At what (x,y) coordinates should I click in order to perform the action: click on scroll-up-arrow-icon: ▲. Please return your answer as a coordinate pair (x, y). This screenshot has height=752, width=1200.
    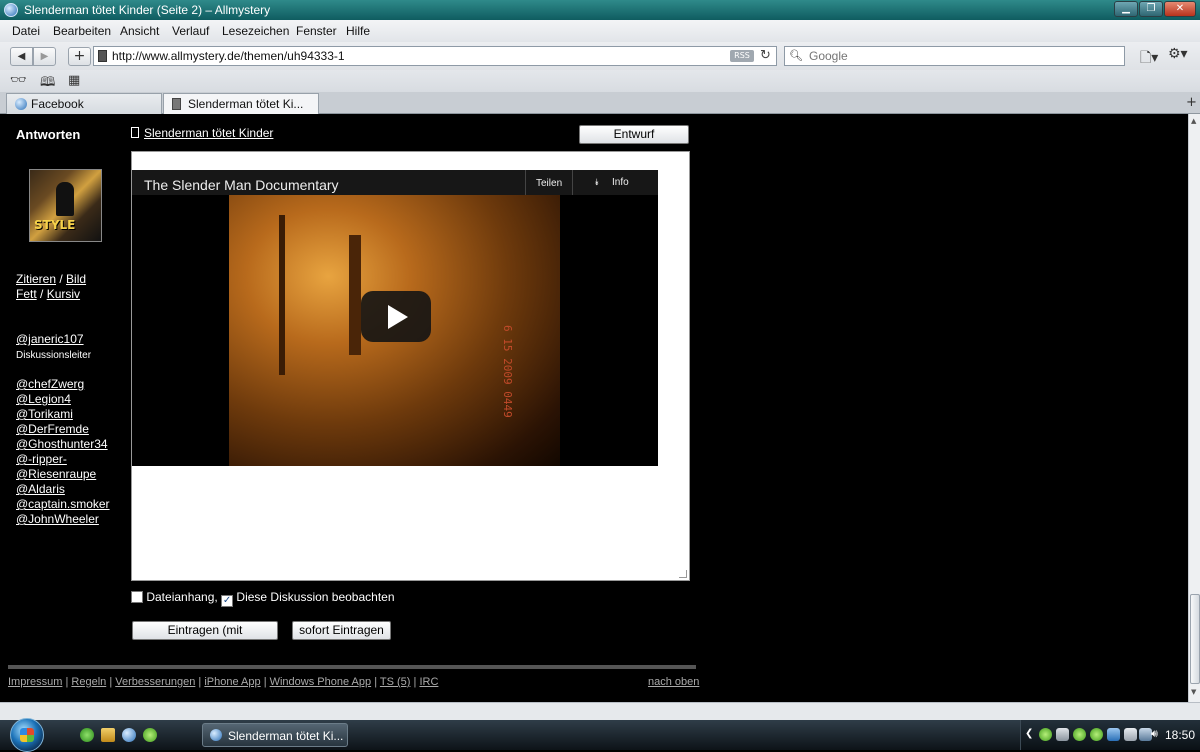
    Looking at the image, I should click on (1193, 121).